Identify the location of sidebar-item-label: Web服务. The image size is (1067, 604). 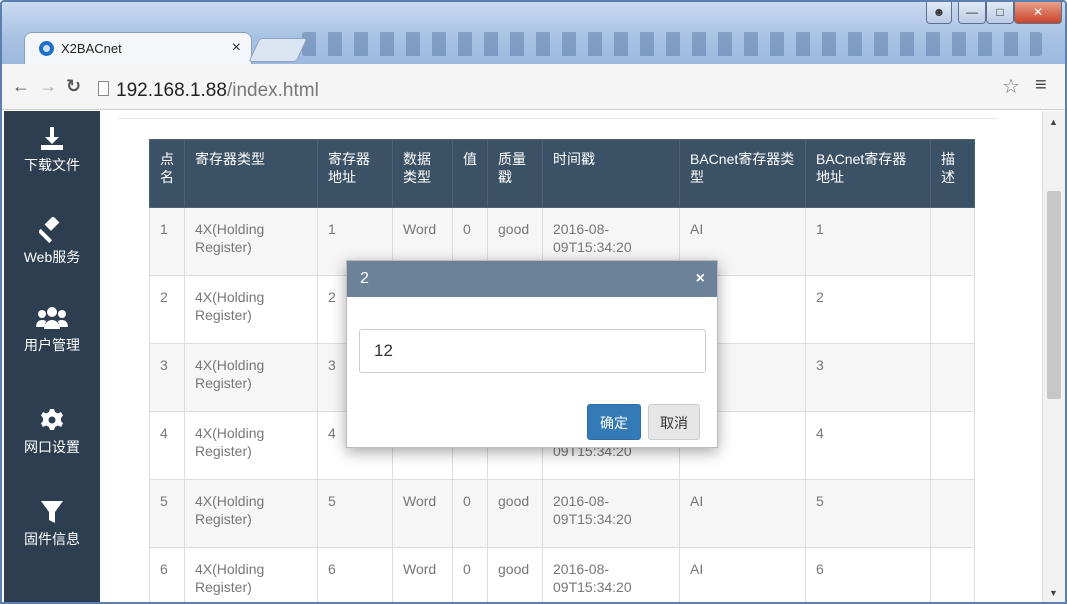
(52, 257).